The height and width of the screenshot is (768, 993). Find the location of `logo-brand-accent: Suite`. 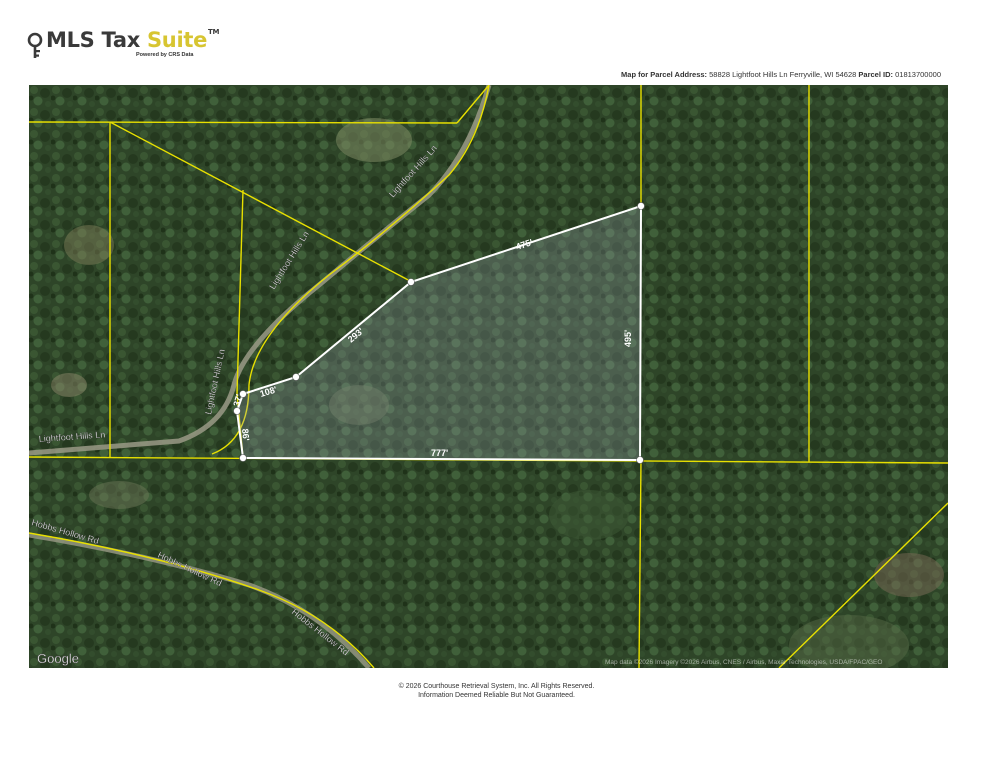

logo-brand-accent: Suite is located at coordinates (177, 40).